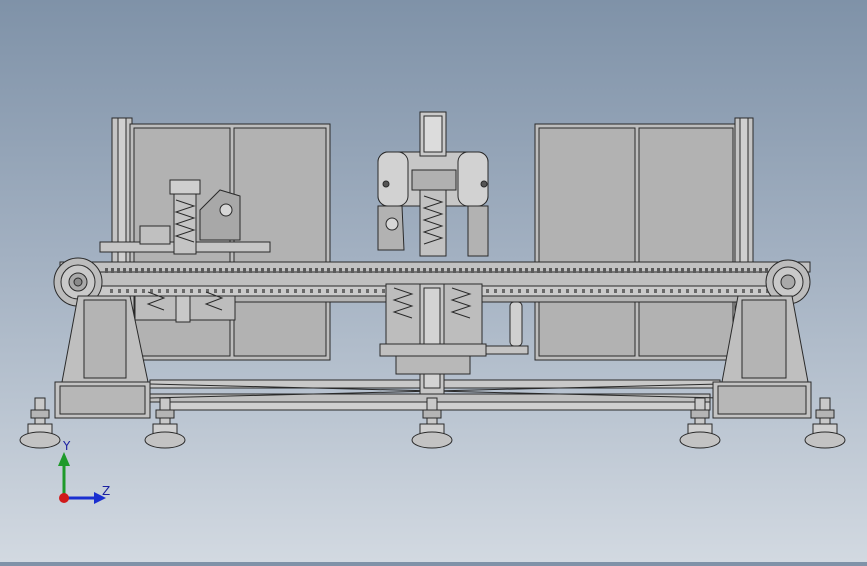 This screenshot has height=566, width=867. What do you see at coordinates (64, 498) in the screenshot?
I see `x-axis-dot` at bounding box center [64, 498].